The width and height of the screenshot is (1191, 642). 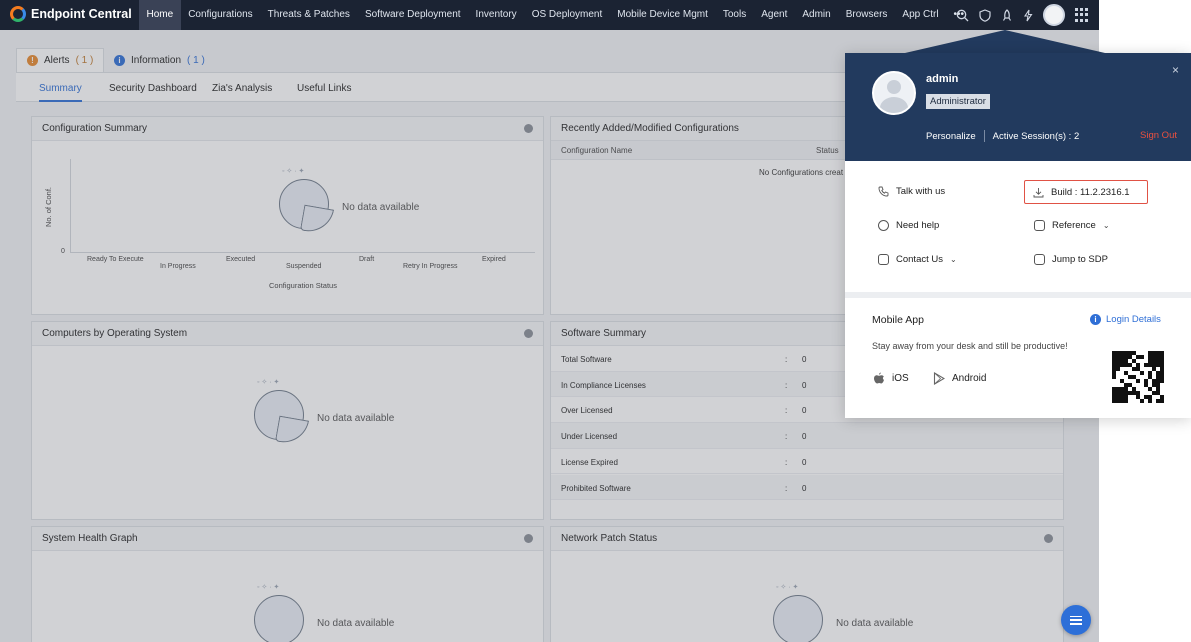 What do you see at coordinates (883, 191) in the screenshot?
I see `phone-icon` at bounding box center [883, 191].